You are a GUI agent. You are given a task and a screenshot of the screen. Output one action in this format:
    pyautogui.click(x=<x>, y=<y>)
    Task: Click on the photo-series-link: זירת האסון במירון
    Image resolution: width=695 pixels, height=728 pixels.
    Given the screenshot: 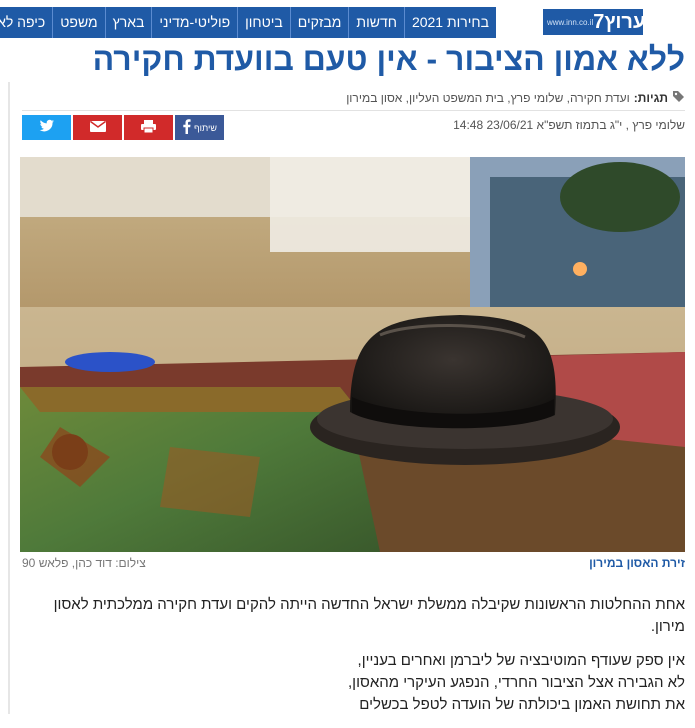 What is the action you would take?
    pyautogui.click(x=637, y=563)
    